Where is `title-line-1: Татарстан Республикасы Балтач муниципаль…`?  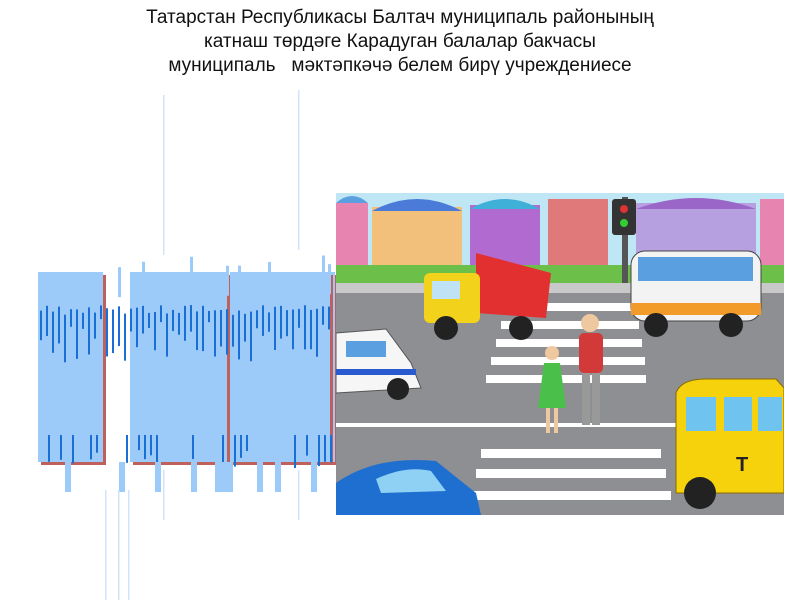
title-line-1: Татарстан Республикасы Балтач муниципаль… is located at coordinates (400, 17).